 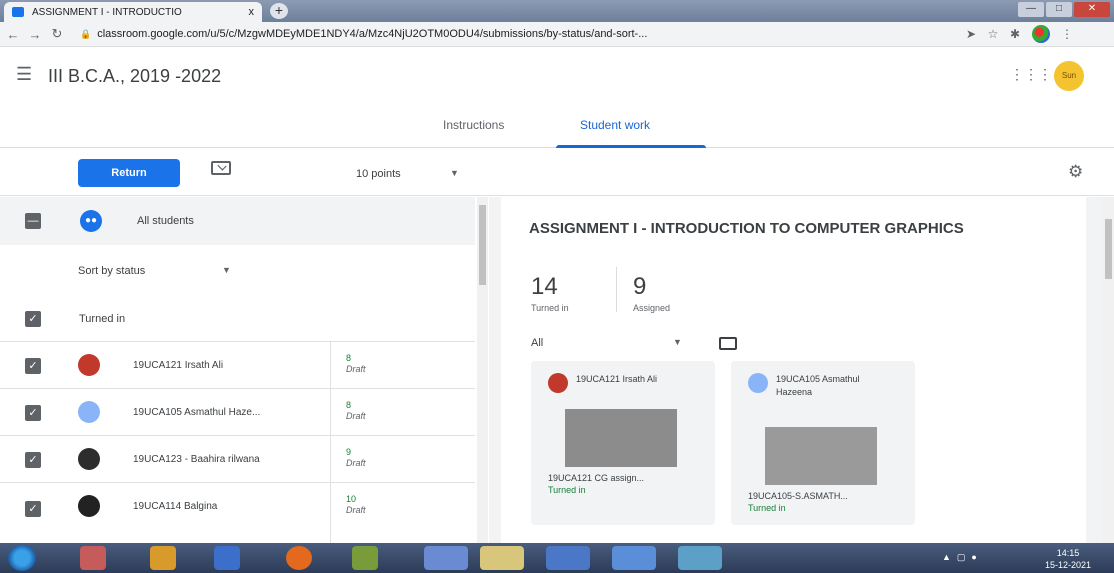 I want to click on window-controls: — □ ✕, so click(x=1064, y=9).